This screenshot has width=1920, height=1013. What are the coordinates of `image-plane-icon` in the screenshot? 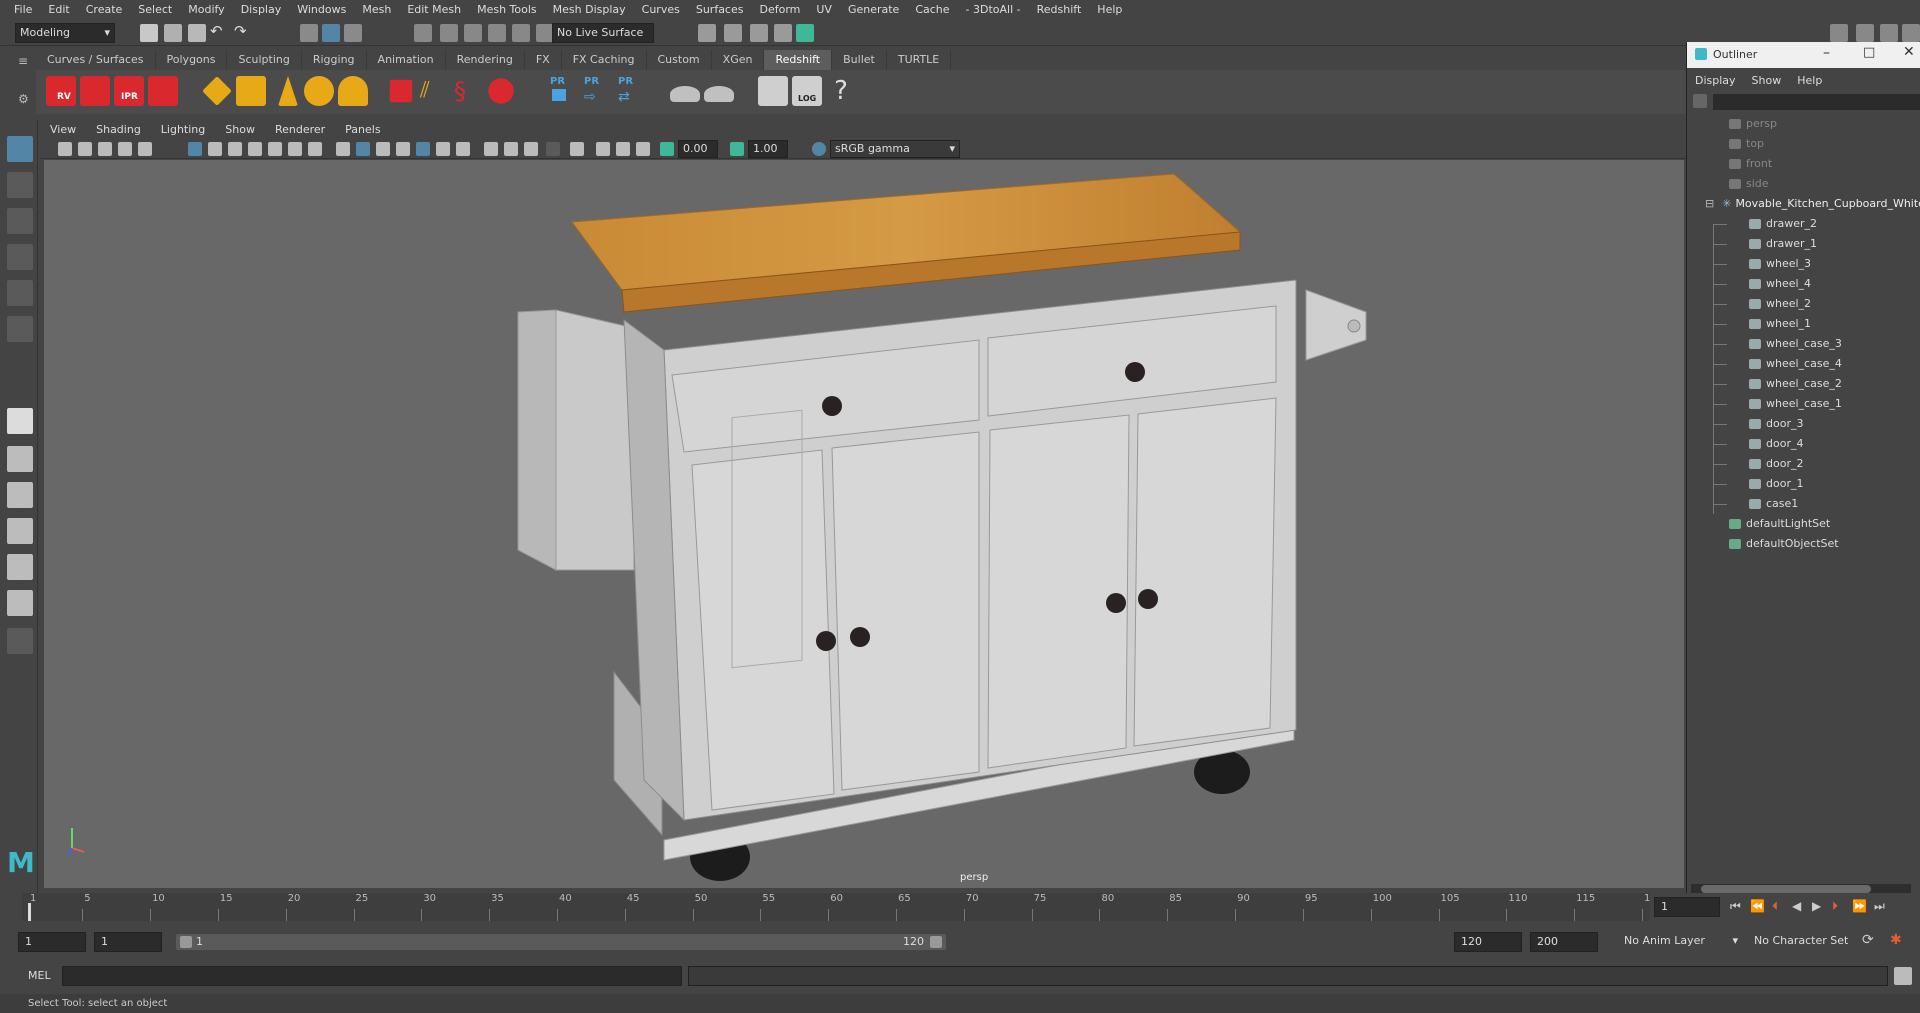 It's located at (125, 149).